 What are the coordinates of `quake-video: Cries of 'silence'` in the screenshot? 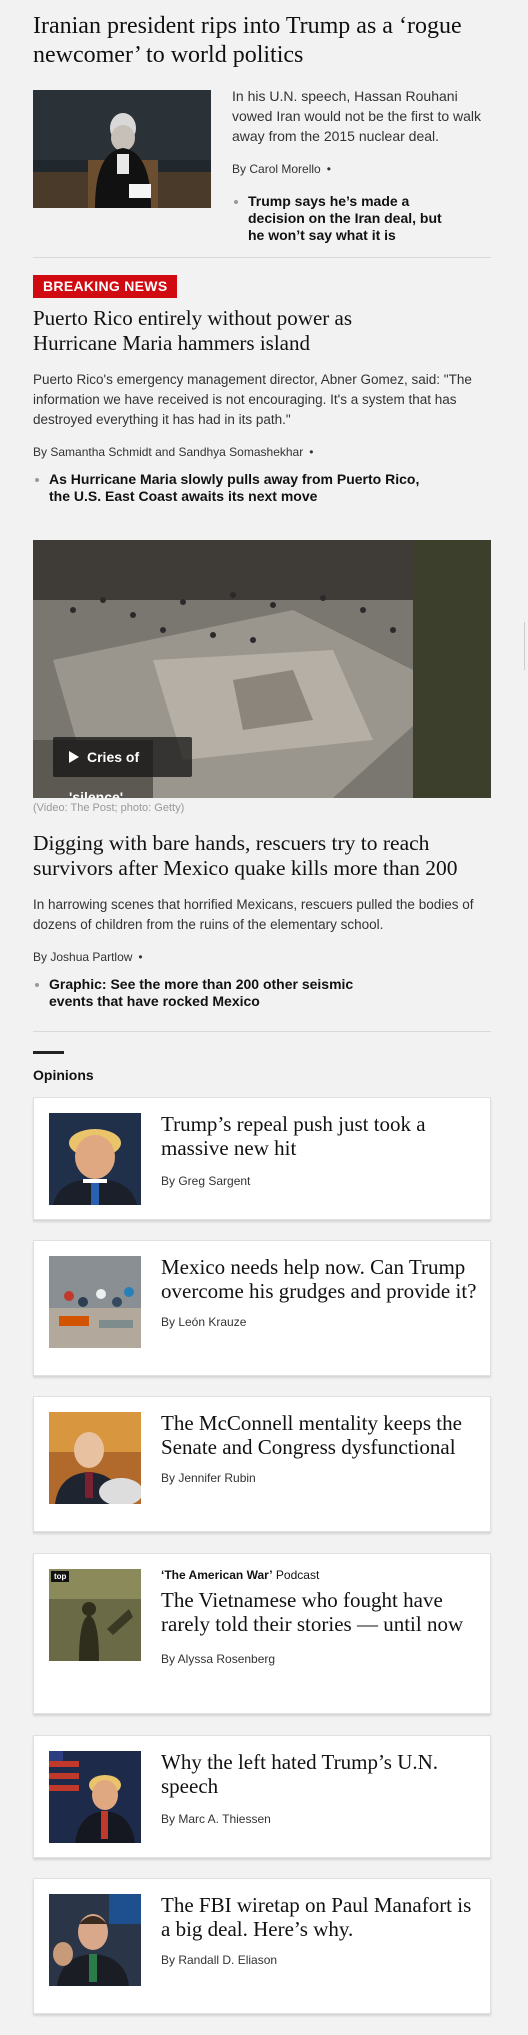 It's located at (262, 669).